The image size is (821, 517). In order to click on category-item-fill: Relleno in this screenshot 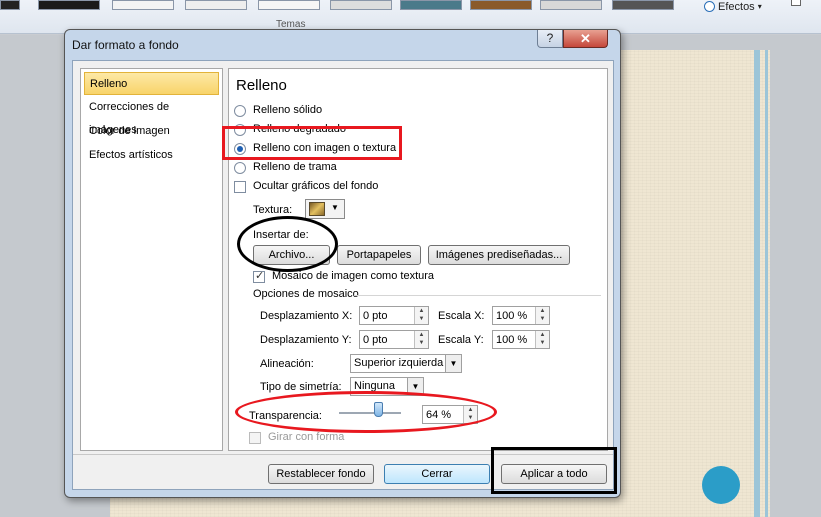, I will do `click(151, 83)`.